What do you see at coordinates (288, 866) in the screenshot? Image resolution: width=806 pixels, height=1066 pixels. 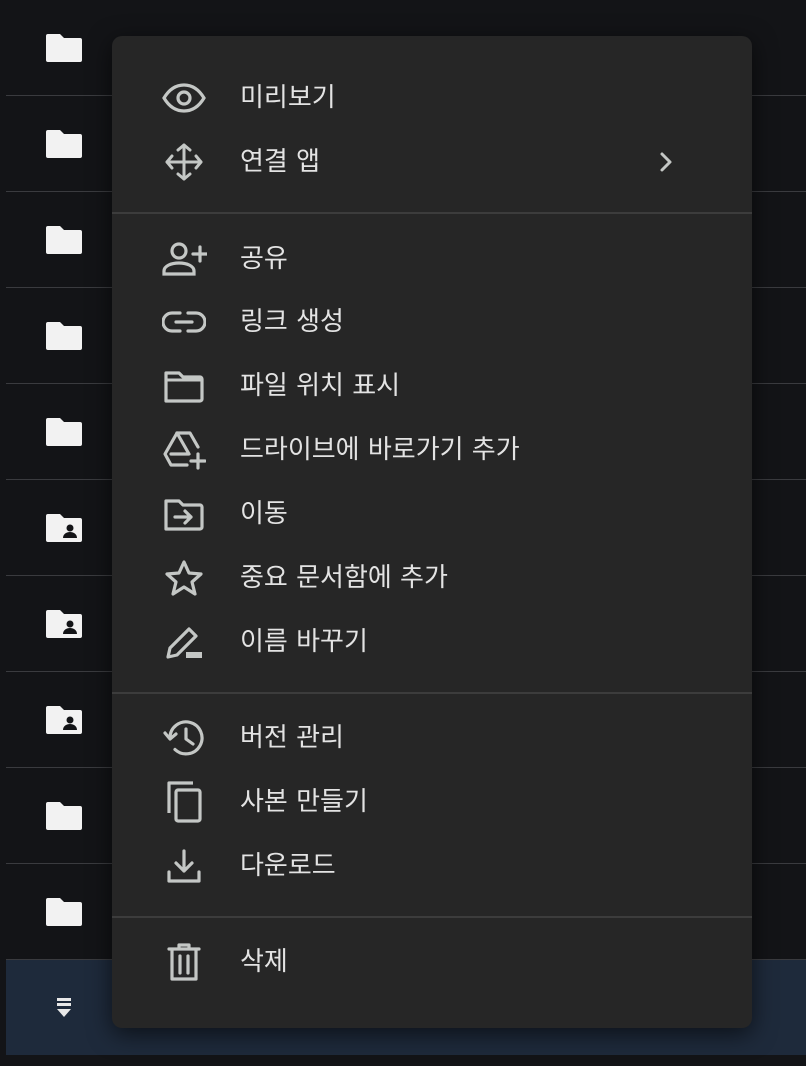 I see `menu-item-label: 다운로드` at bounding box center [288, 866].